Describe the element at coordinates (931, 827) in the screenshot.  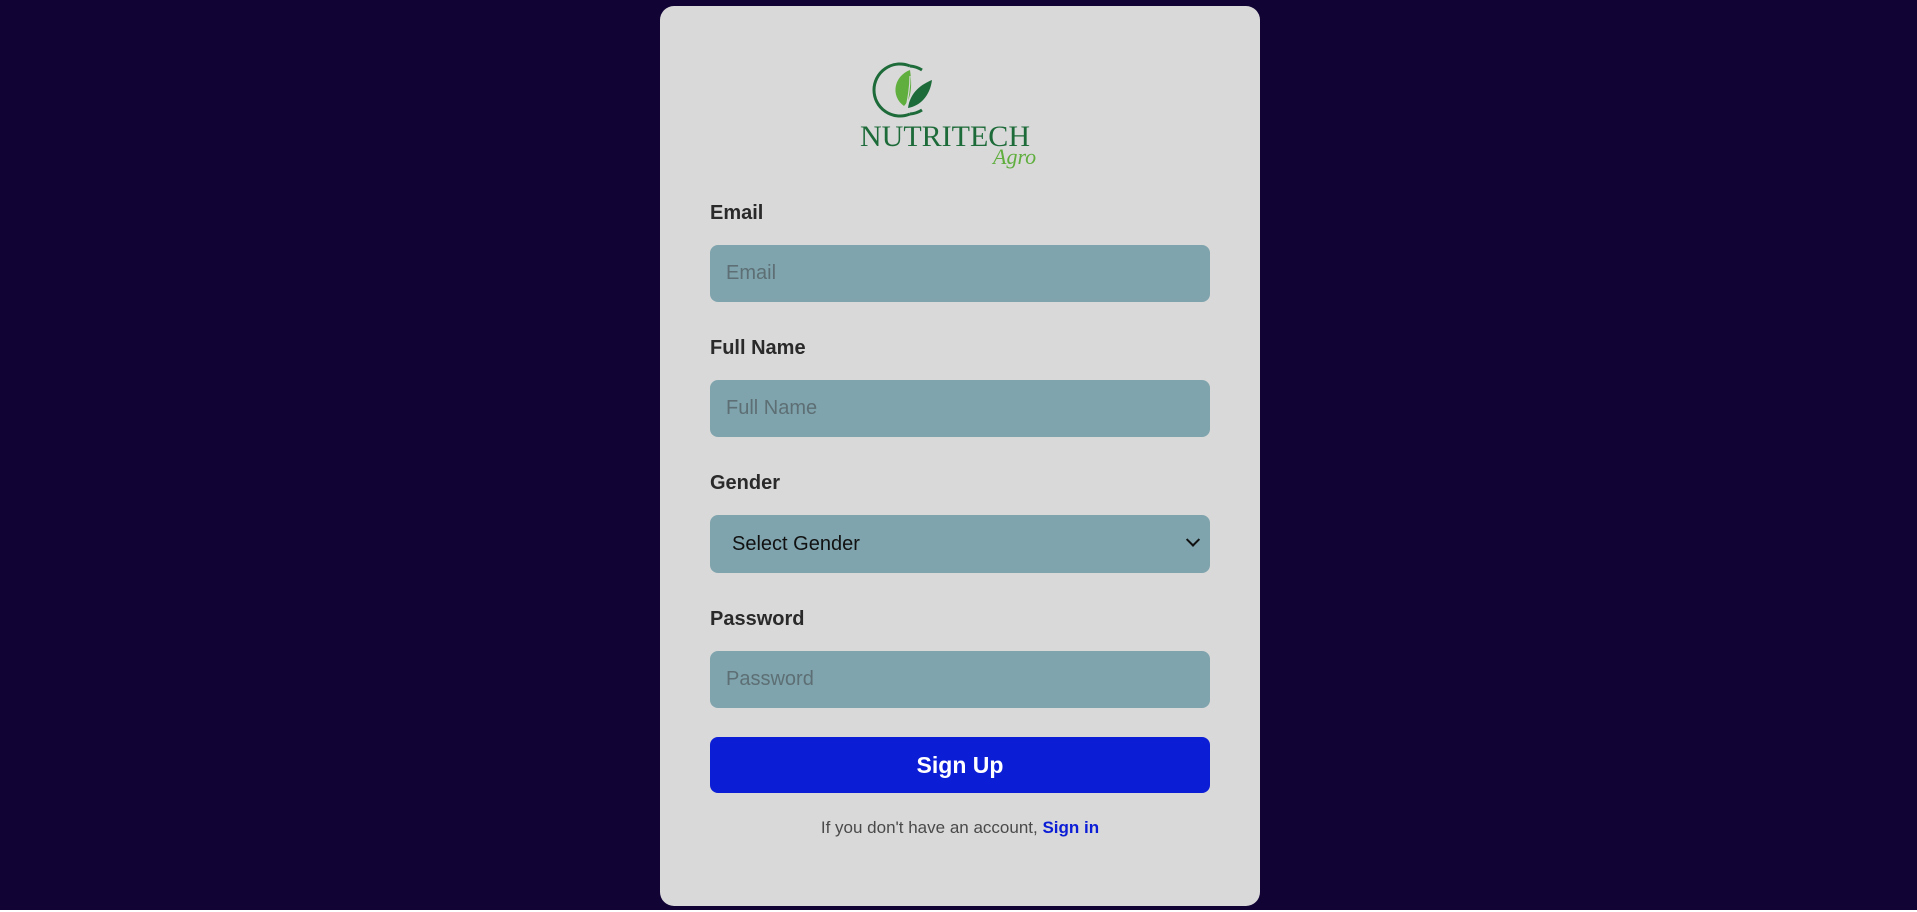
I see `signin-prompt-text: If you don't have an account,` at that location.